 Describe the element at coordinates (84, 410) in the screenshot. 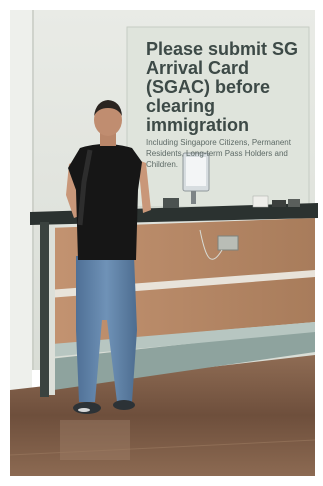

I see `shoe-sole` at that location.